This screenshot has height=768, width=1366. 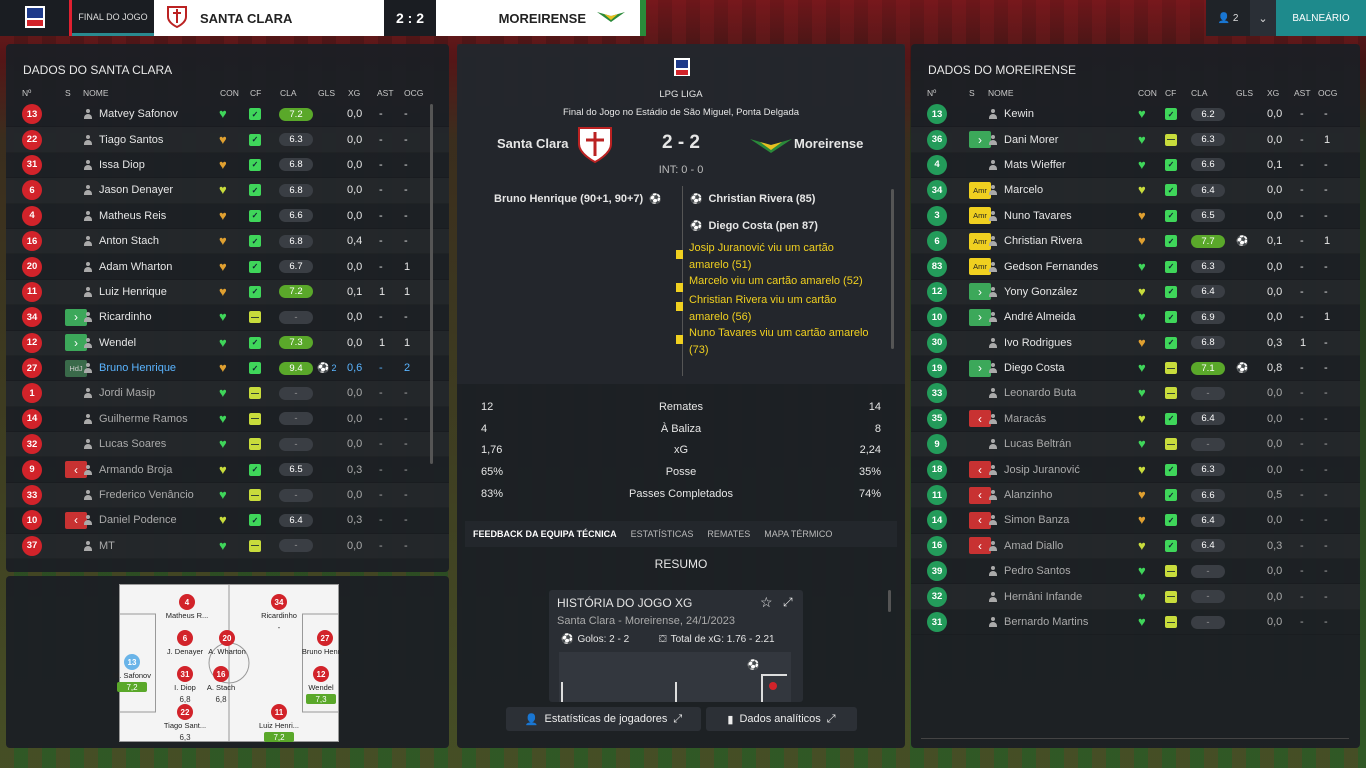 What do you see at coordinates (1023, 190) in the screenshot?
I see `player-name: Marcelo` at bounding box center [1023, 190].